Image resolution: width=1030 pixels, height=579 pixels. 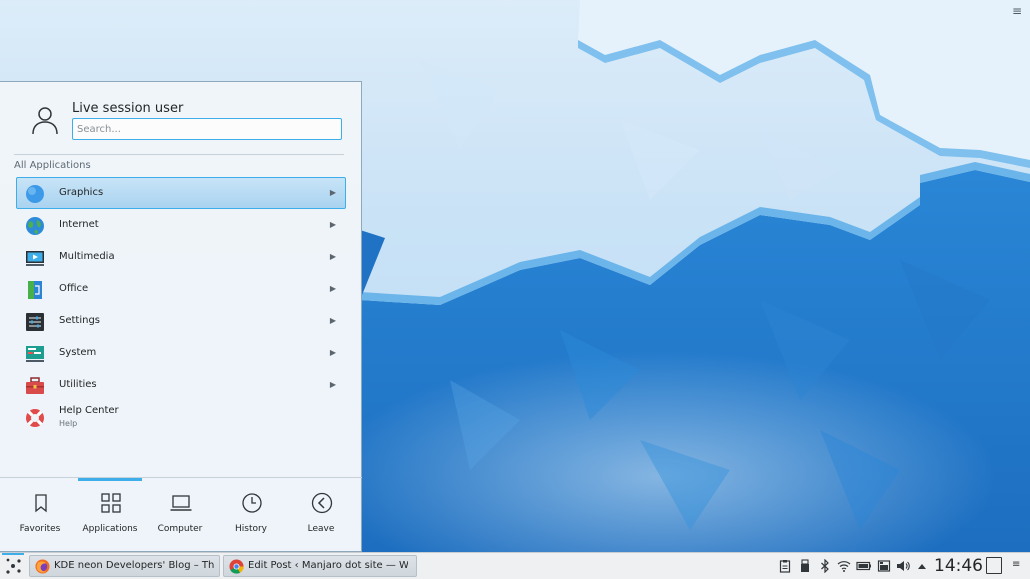 I want to click on tab-label: Favorites, so click(x=40, y=529).